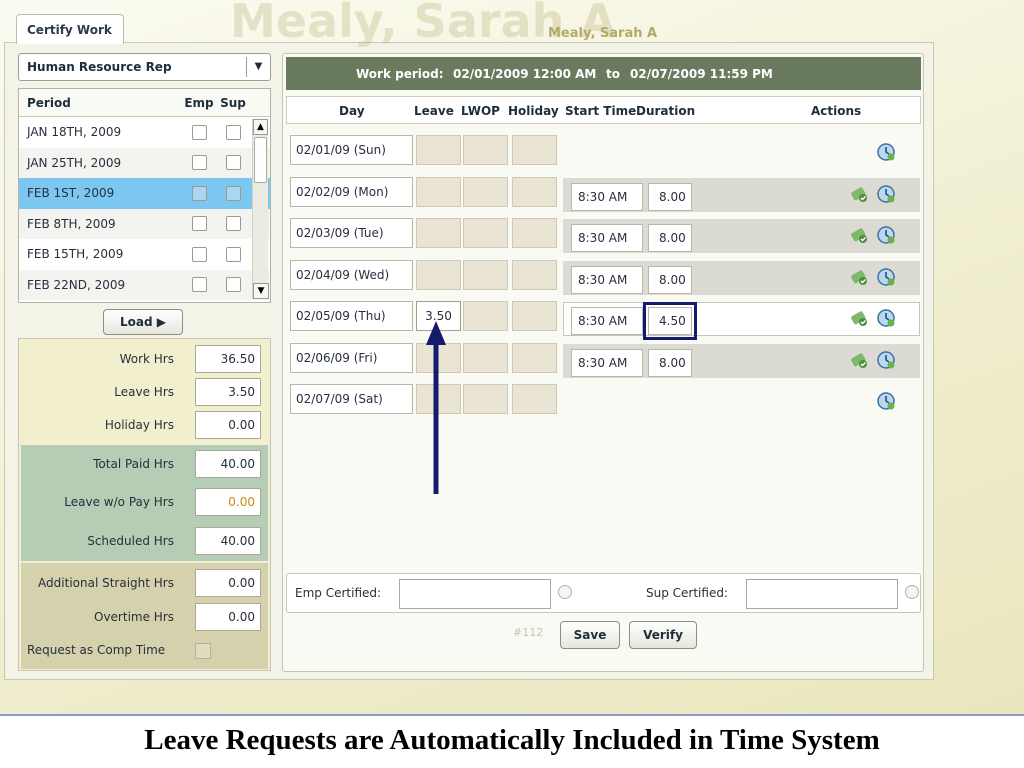 The image size is (1024, 768). Describe the element at coordinates (261, 291) in the screenshot. I see `scroll-down-icon: ▼` at that location.